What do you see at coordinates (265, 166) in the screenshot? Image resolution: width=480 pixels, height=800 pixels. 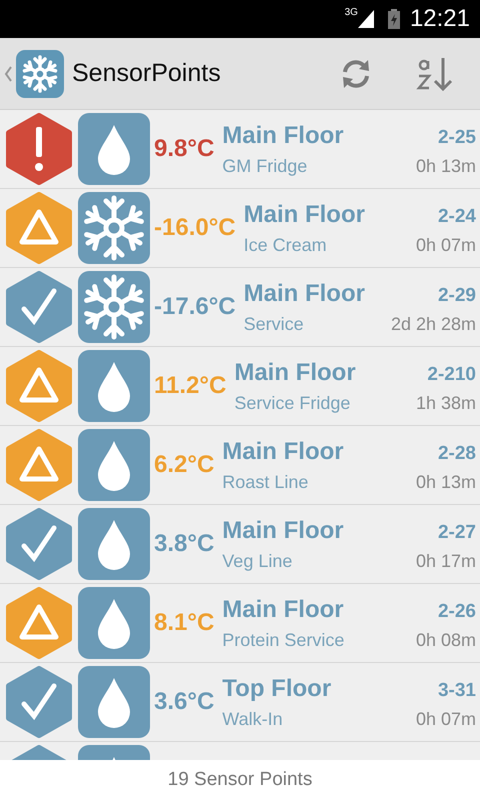 I see `sensor-name: GM Fridge` at bounding box center [265, 166].